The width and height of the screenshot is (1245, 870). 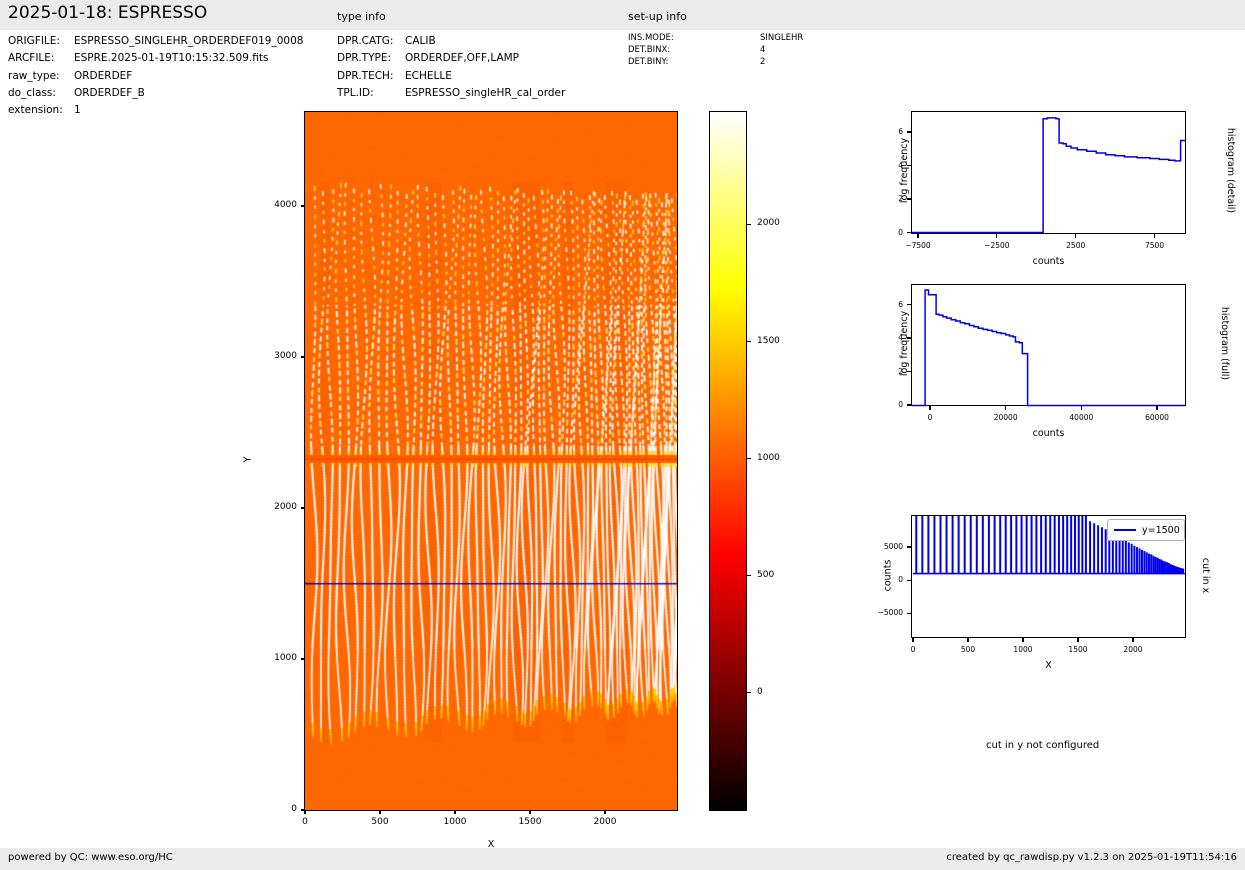 I want to click on page-title: 2025-01-18: ESPRESSO, so click(x=108, y=13).